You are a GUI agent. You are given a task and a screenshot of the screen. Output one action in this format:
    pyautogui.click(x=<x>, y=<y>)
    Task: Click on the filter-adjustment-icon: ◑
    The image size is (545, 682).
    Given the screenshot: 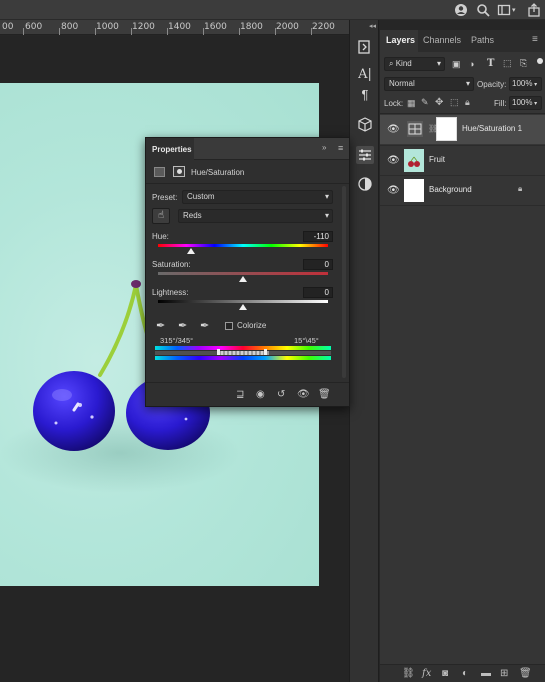 What is the action you would take?
    pyautogui.click(x=471, y=64)
    